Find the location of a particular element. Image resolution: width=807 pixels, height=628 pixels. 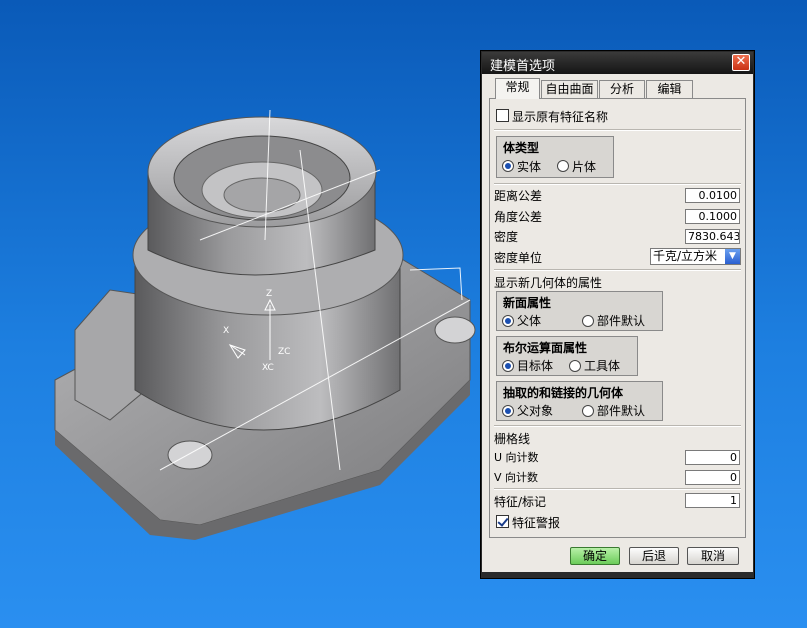

show-feature-name-label: 显示原有特征名称 is located at coordinates (560, 117).